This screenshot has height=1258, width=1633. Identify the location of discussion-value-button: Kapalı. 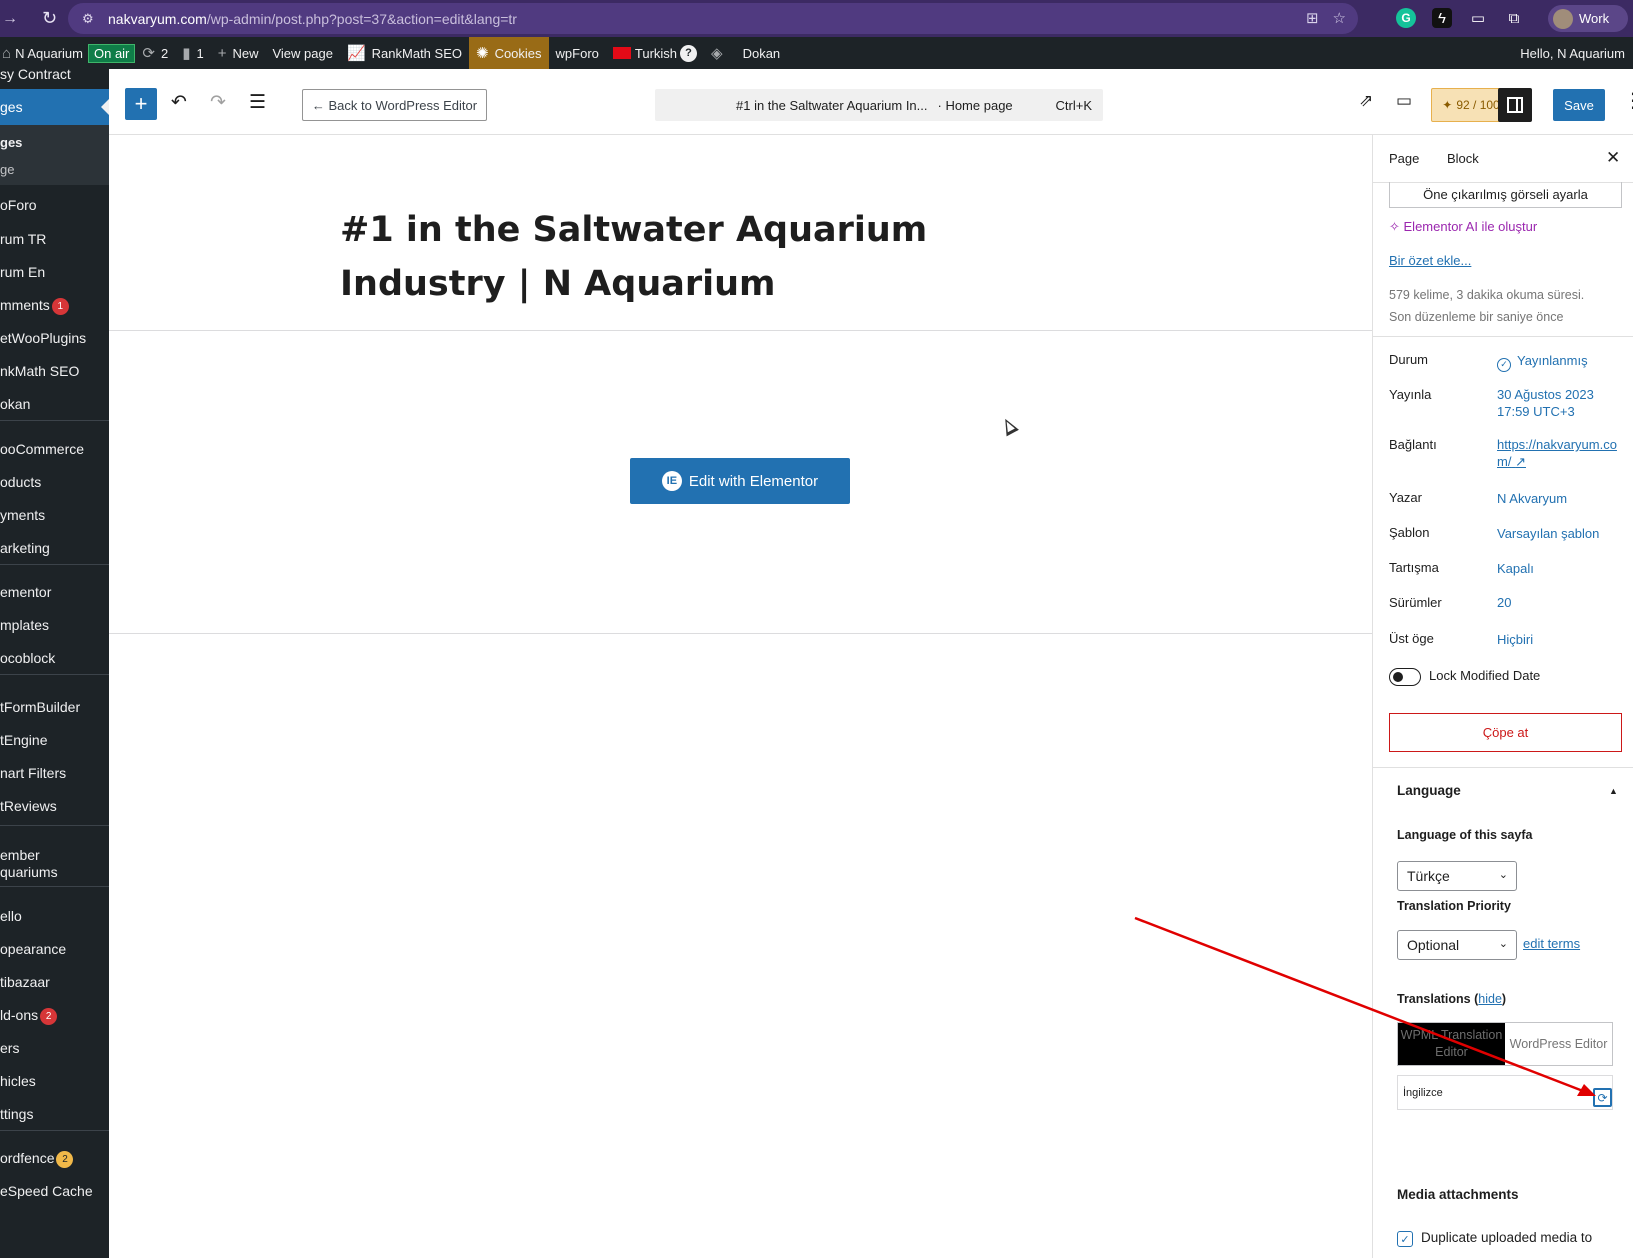
(1515, 568).